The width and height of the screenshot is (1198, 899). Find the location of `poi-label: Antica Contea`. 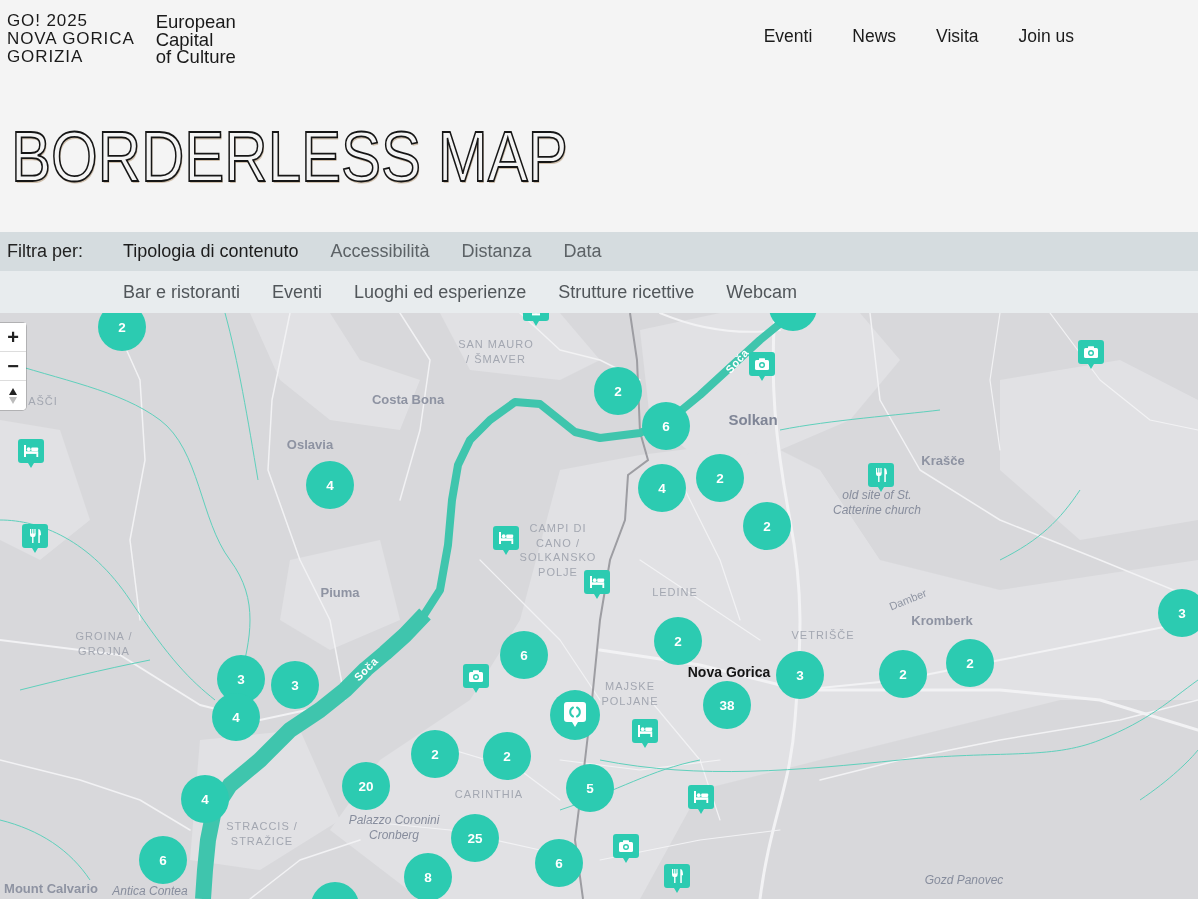

poi-label: Antica Contea is located at coordinates (150, 891).